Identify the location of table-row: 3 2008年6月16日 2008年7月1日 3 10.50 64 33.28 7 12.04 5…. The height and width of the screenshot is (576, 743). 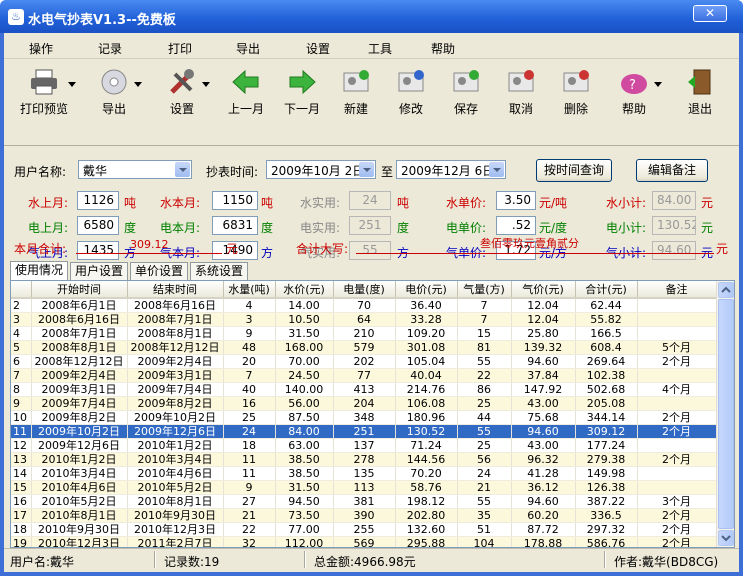
(364, 319).